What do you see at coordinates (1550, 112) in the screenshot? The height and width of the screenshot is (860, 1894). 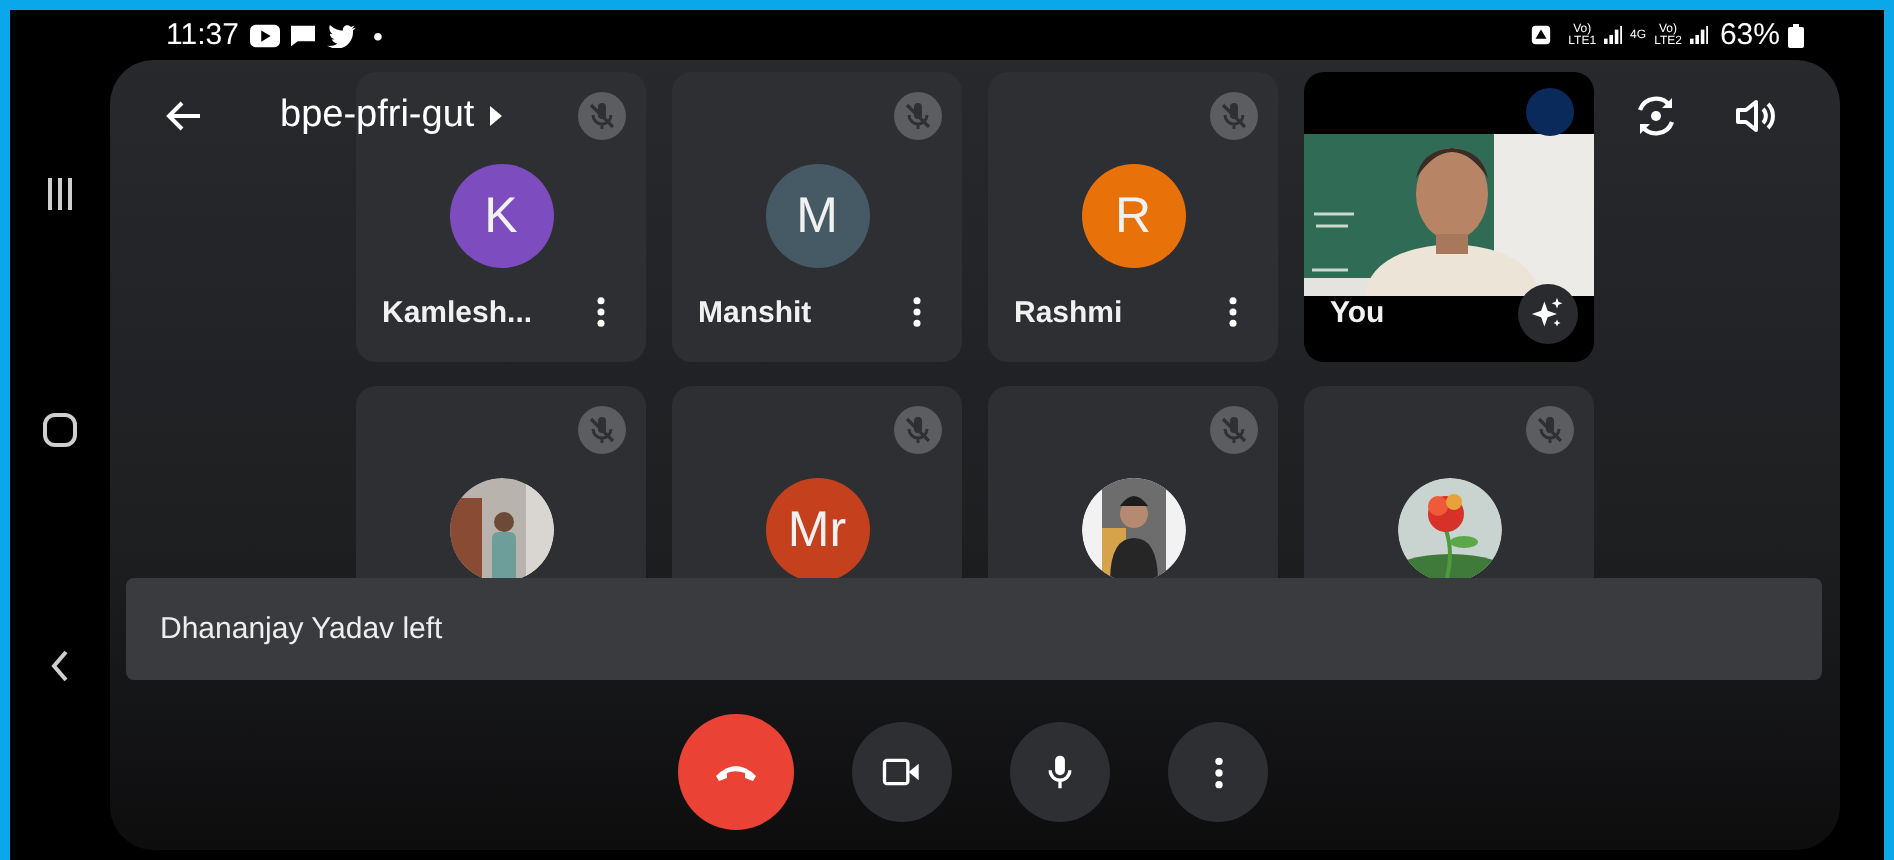 I see `speaking-indicator` at bounding box center [1550, 112].